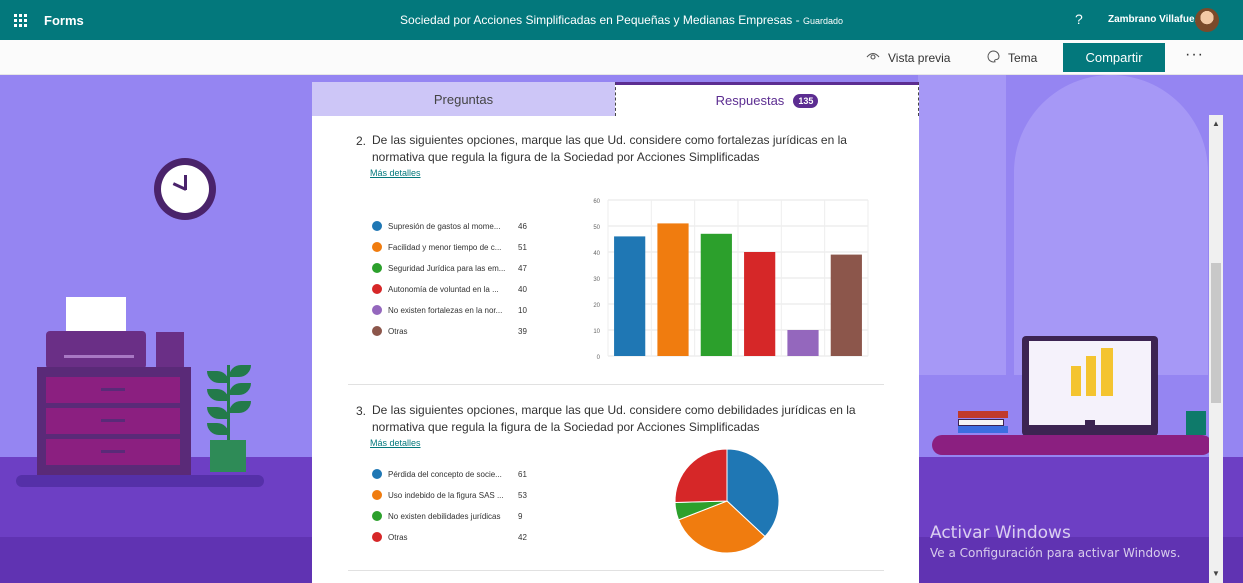 The image size is (1243, 583). I want to click on tab-preguntas: Preguntas, so click(463, 99).